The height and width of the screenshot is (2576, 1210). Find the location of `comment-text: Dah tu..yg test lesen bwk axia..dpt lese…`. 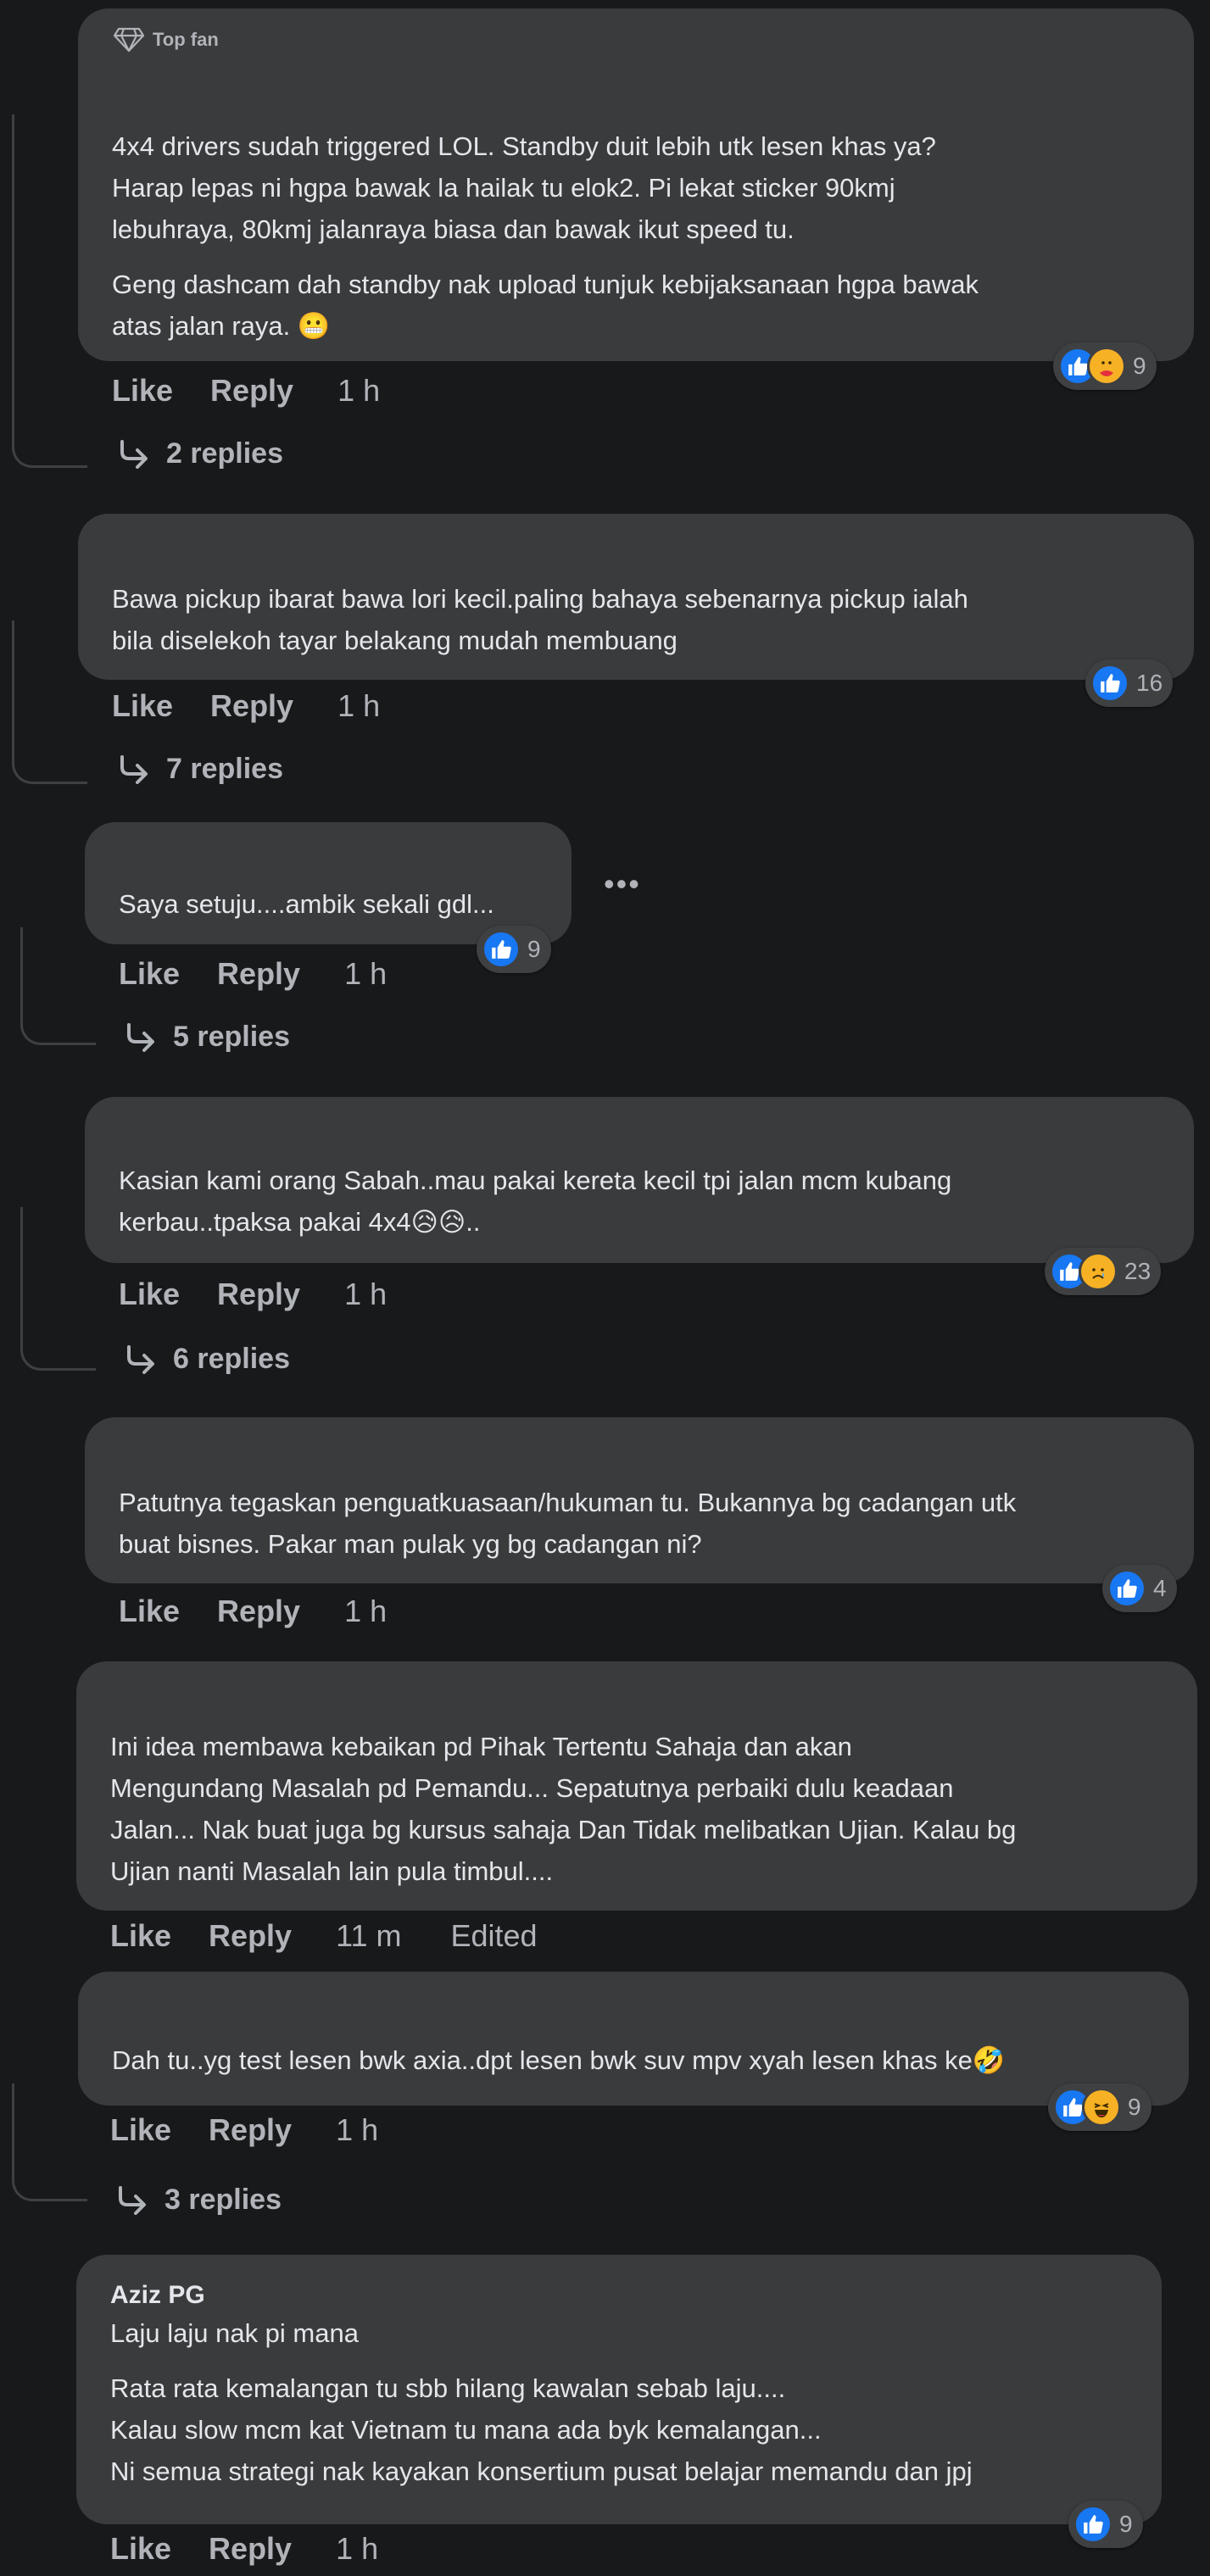

comment-text: Dah tu..yg test lesen bwk axia..dpt lese… is located at coordinates (649, 2060).